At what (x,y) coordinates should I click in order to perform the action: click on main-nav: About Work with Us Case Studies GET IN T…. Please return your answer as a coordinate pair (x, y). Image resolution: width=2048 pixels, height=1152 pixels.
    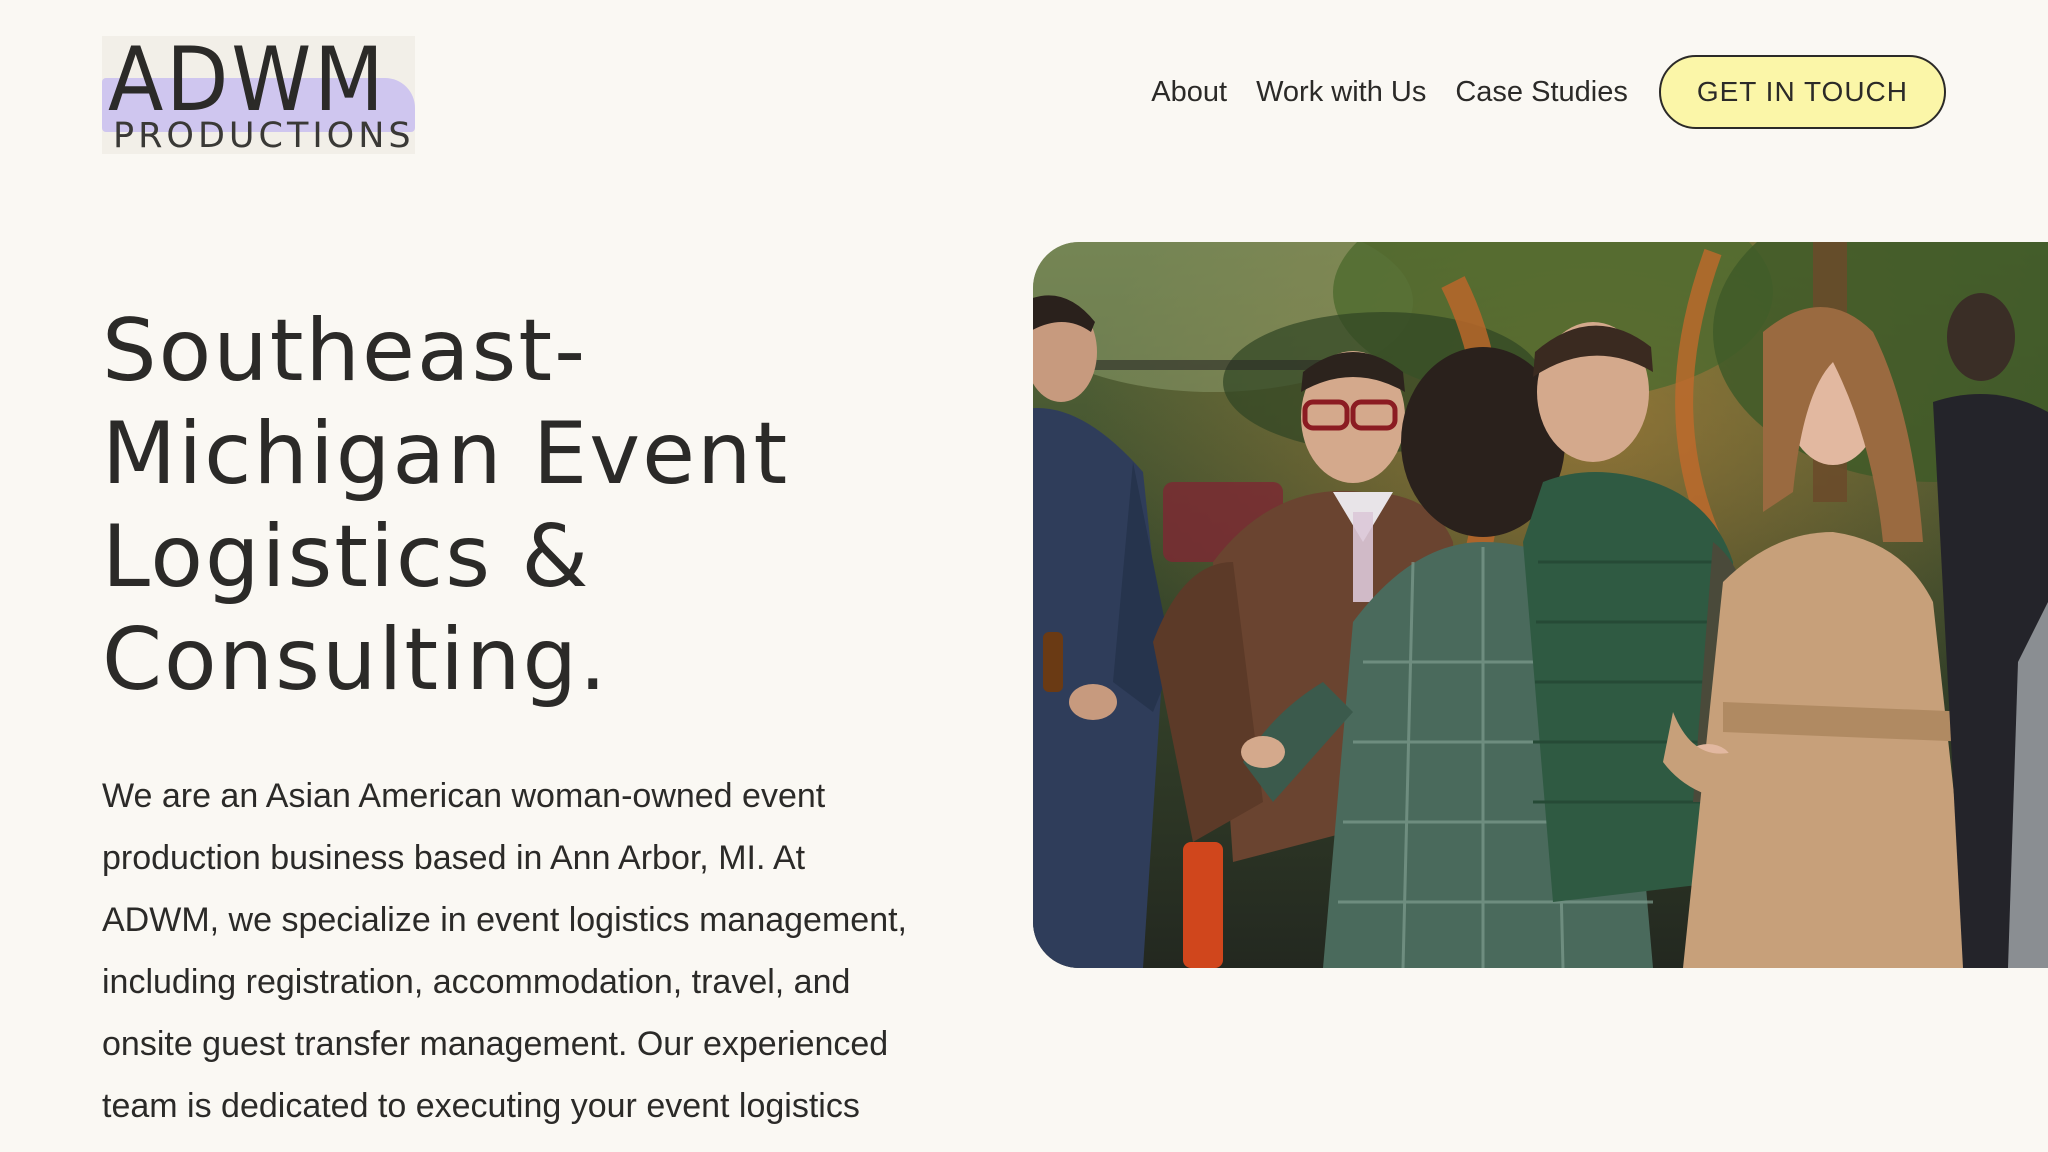
    Looking at the image, I should click on (1548, 92).